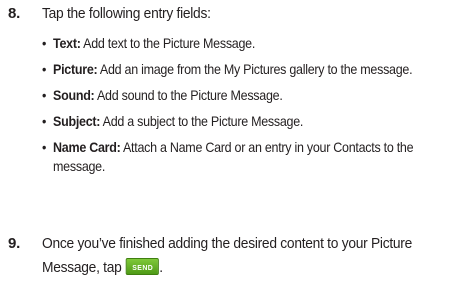 This screenshot has width=464, height=283. I want to click on field-description: Add sound to the Picture Message., so click(188, 95).